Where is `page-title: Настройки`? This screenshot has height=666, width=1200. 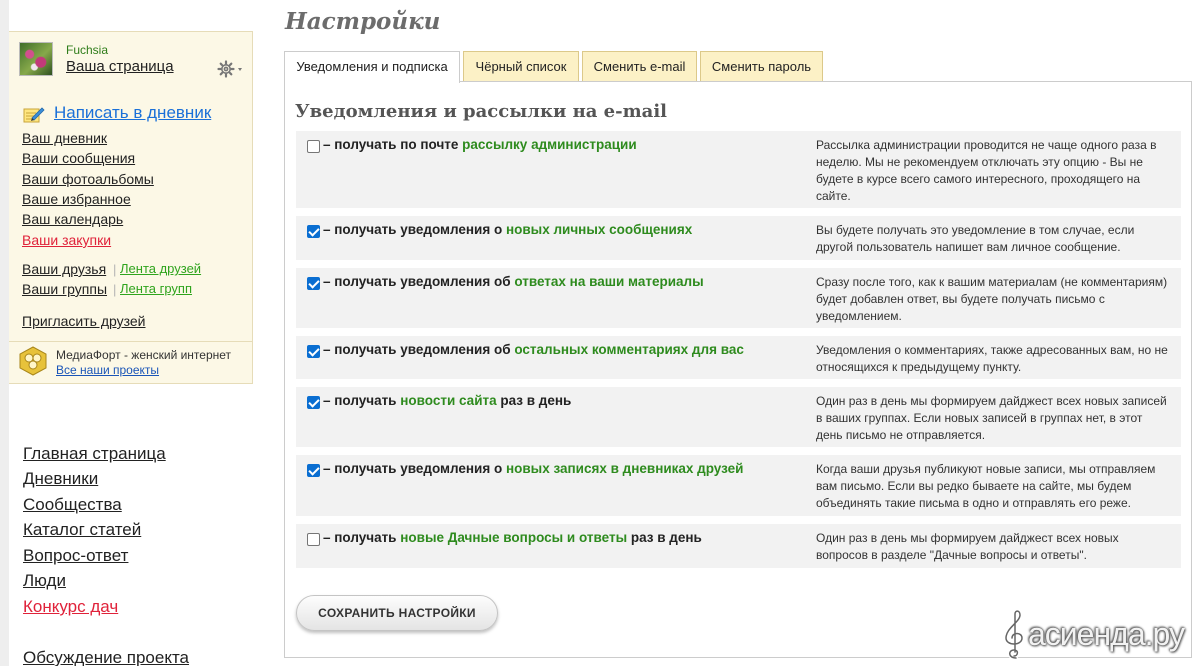
page-title: Настройки is located at coordinates (363, 21).